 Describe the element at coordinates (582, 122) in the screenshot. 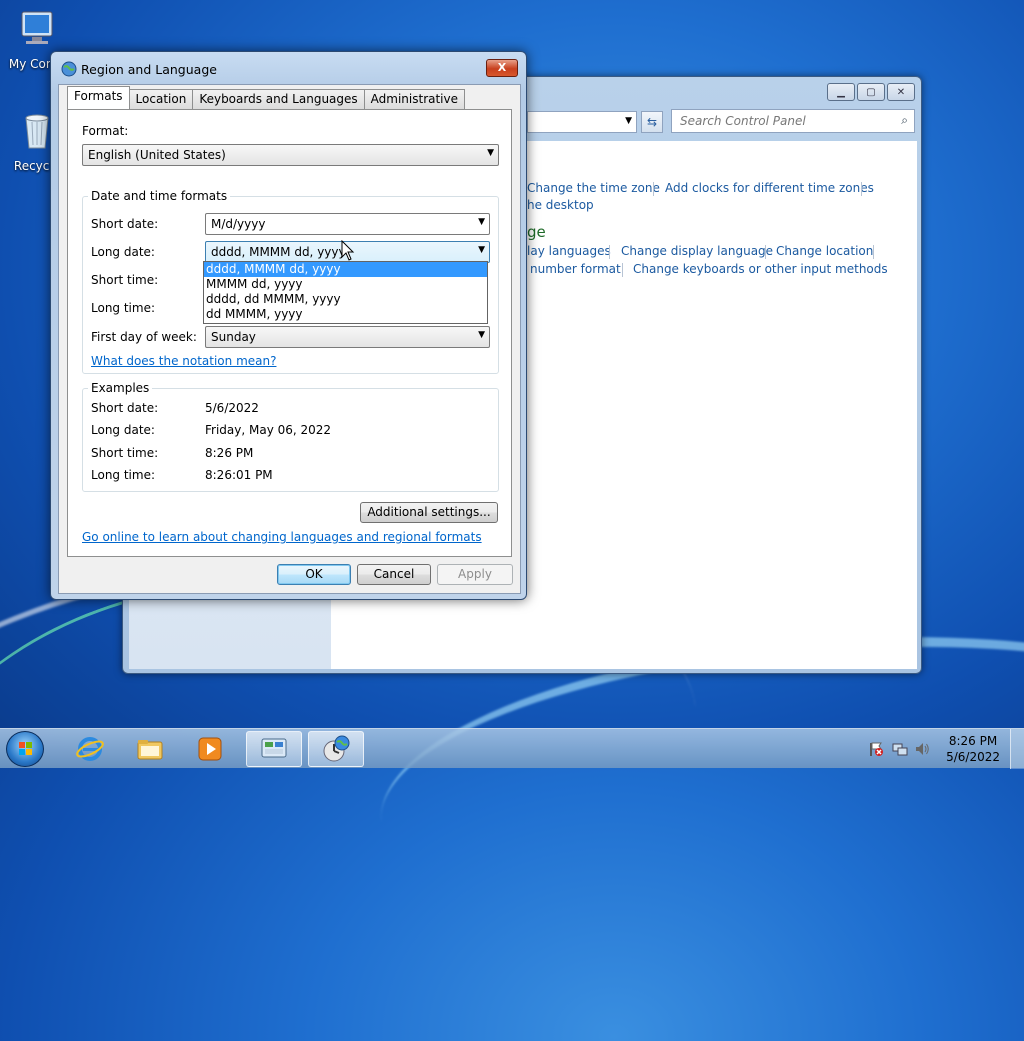

I see `address-bar: ▼` at that location.